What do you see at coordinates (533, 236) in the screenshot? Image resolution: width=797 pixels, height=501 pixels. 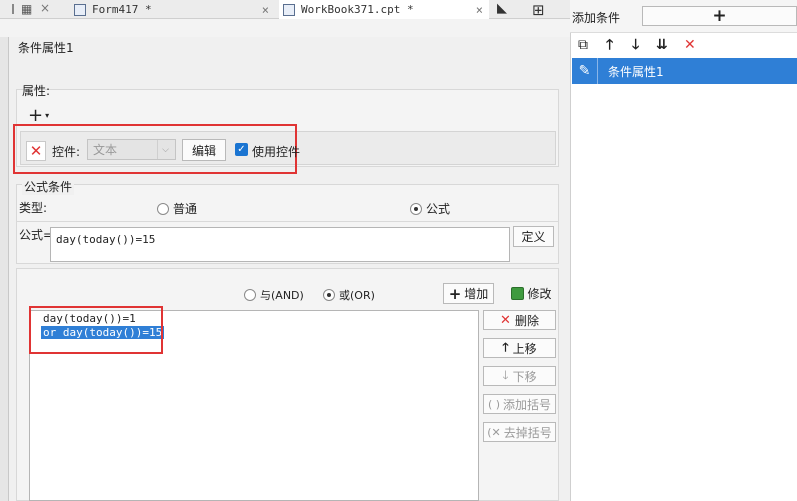 I see `define-button: 定义` at bounding box center [533, 236].